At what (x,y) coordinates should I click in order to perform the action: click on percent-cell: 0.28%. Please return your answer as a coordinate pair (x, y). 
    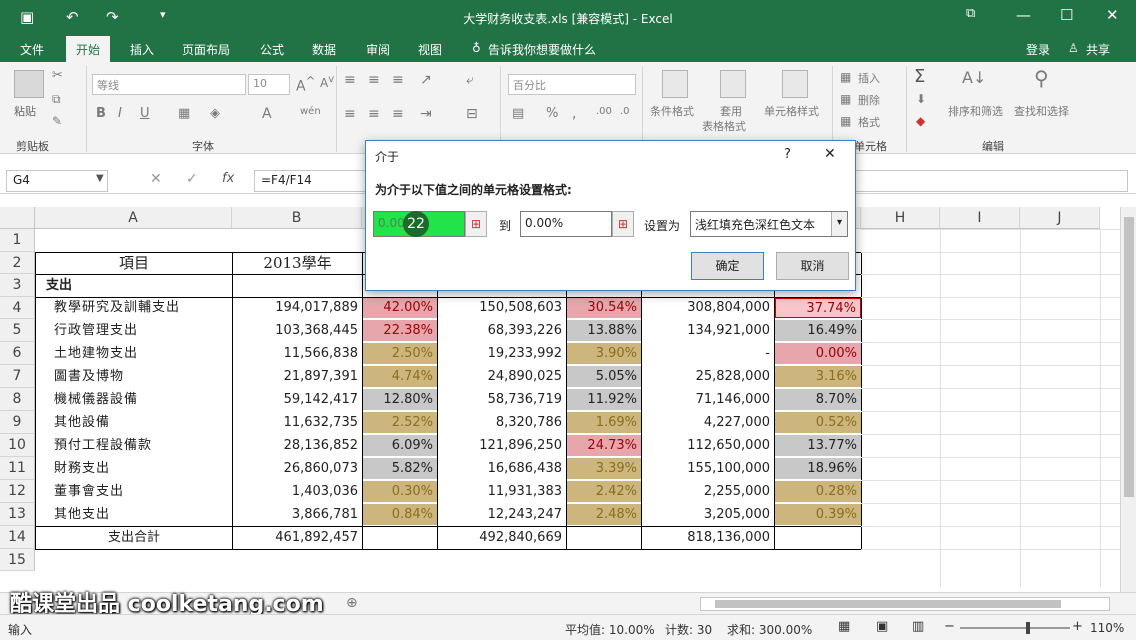
    Looking at the image, I should click on (818, 491).